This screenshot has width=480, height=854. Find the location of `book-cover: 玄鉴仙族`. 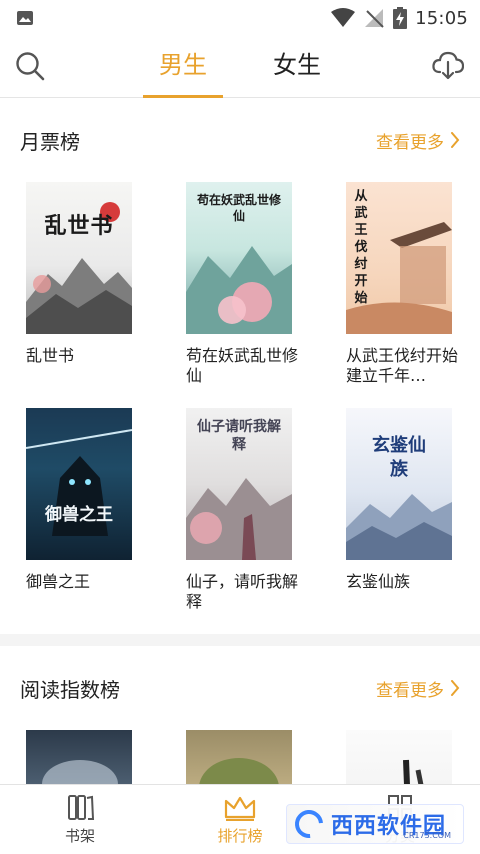

book-cover: 玄鉴仙族 is located at coordinates (399, 484).